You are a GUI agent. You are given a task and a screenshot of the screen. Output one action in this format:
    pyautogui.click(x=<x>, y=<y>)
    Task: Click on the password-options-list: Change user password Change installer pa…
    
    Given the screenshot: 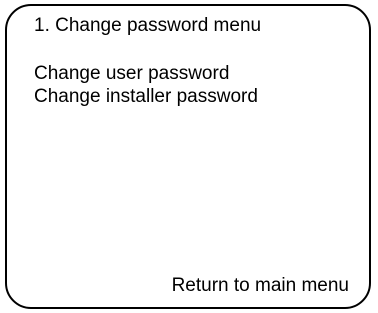 What is the action you would take?
    pyautogui.click(x=146, y=85)
    